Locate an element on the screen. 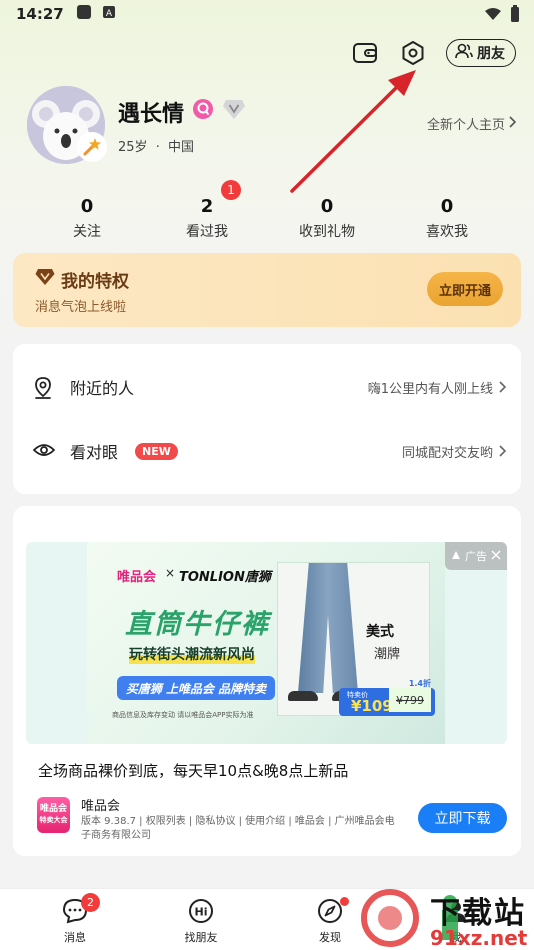 The width and height of the screenshot is (534, 950). menu-hint: 嗨1公里内有人刚上线 is located at coordinates (430, 389).